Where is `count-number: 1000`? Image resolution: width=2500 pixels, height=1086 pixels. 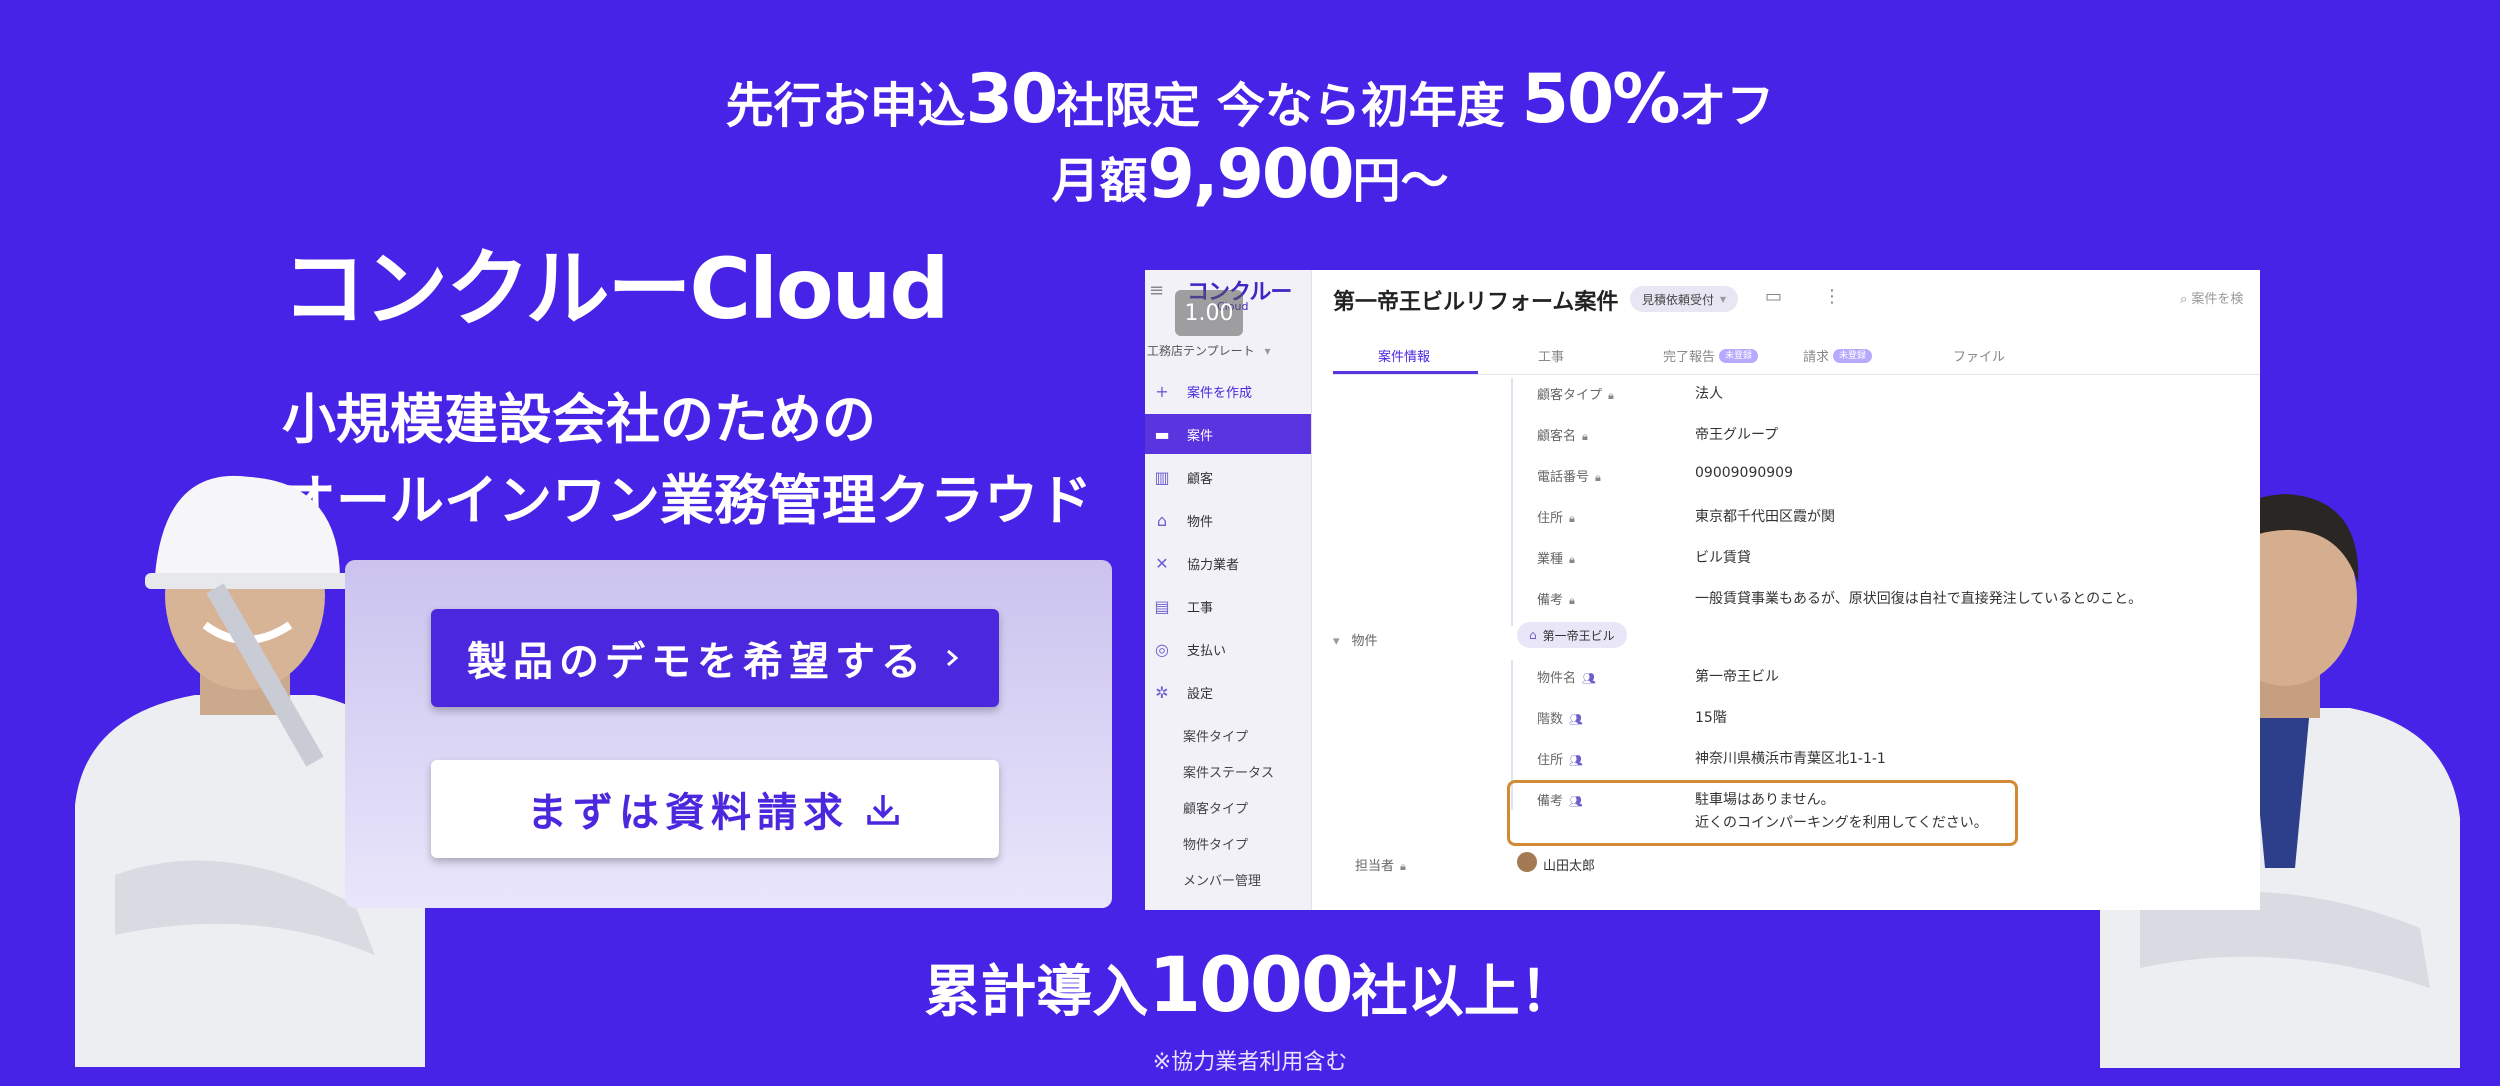 count-number: 1000 is located at coordinates (1251, 984).